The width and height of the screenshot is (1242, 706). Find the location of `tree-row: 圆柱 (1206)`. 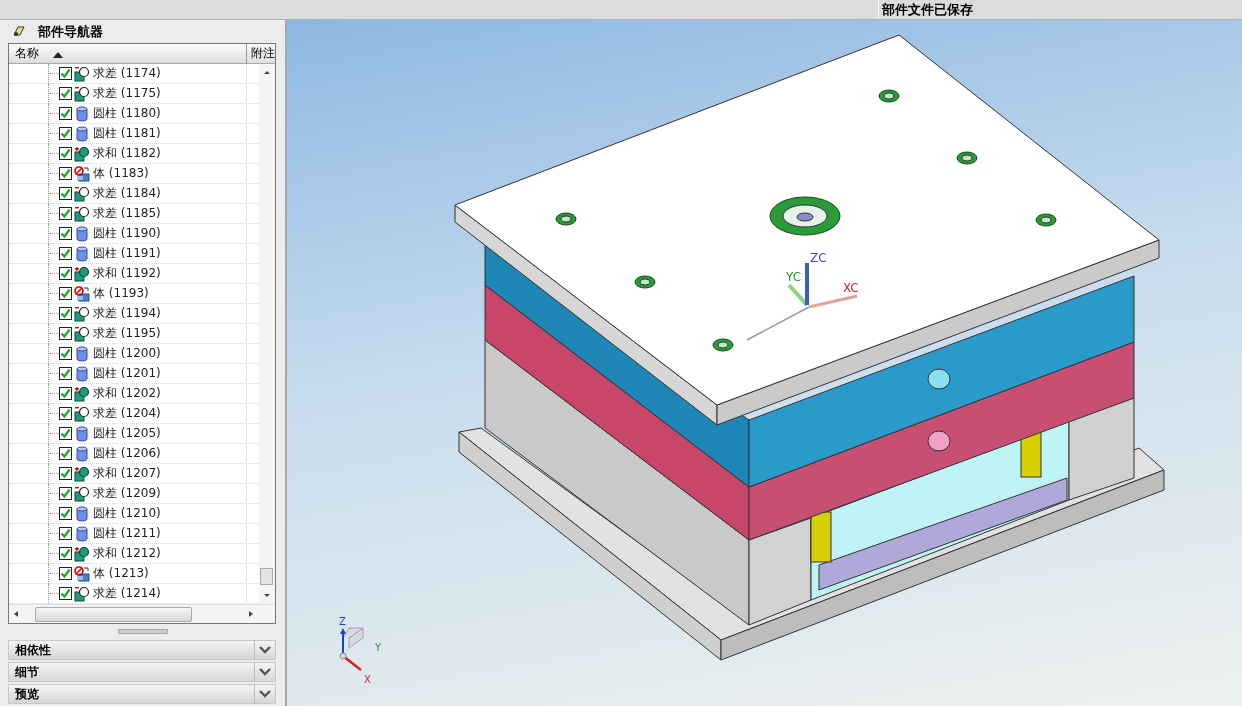

tree-row: 圆柱 (1206) is located at coordinates (134, 454).